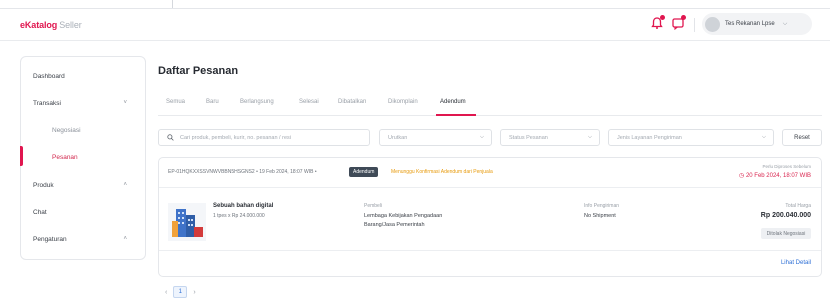 The width and height of the screenshot is (830, 298). Describe the element at coordinates (50, 239) in the screenshot. I see `sidebar-item-label: Pengaturan` at that location.